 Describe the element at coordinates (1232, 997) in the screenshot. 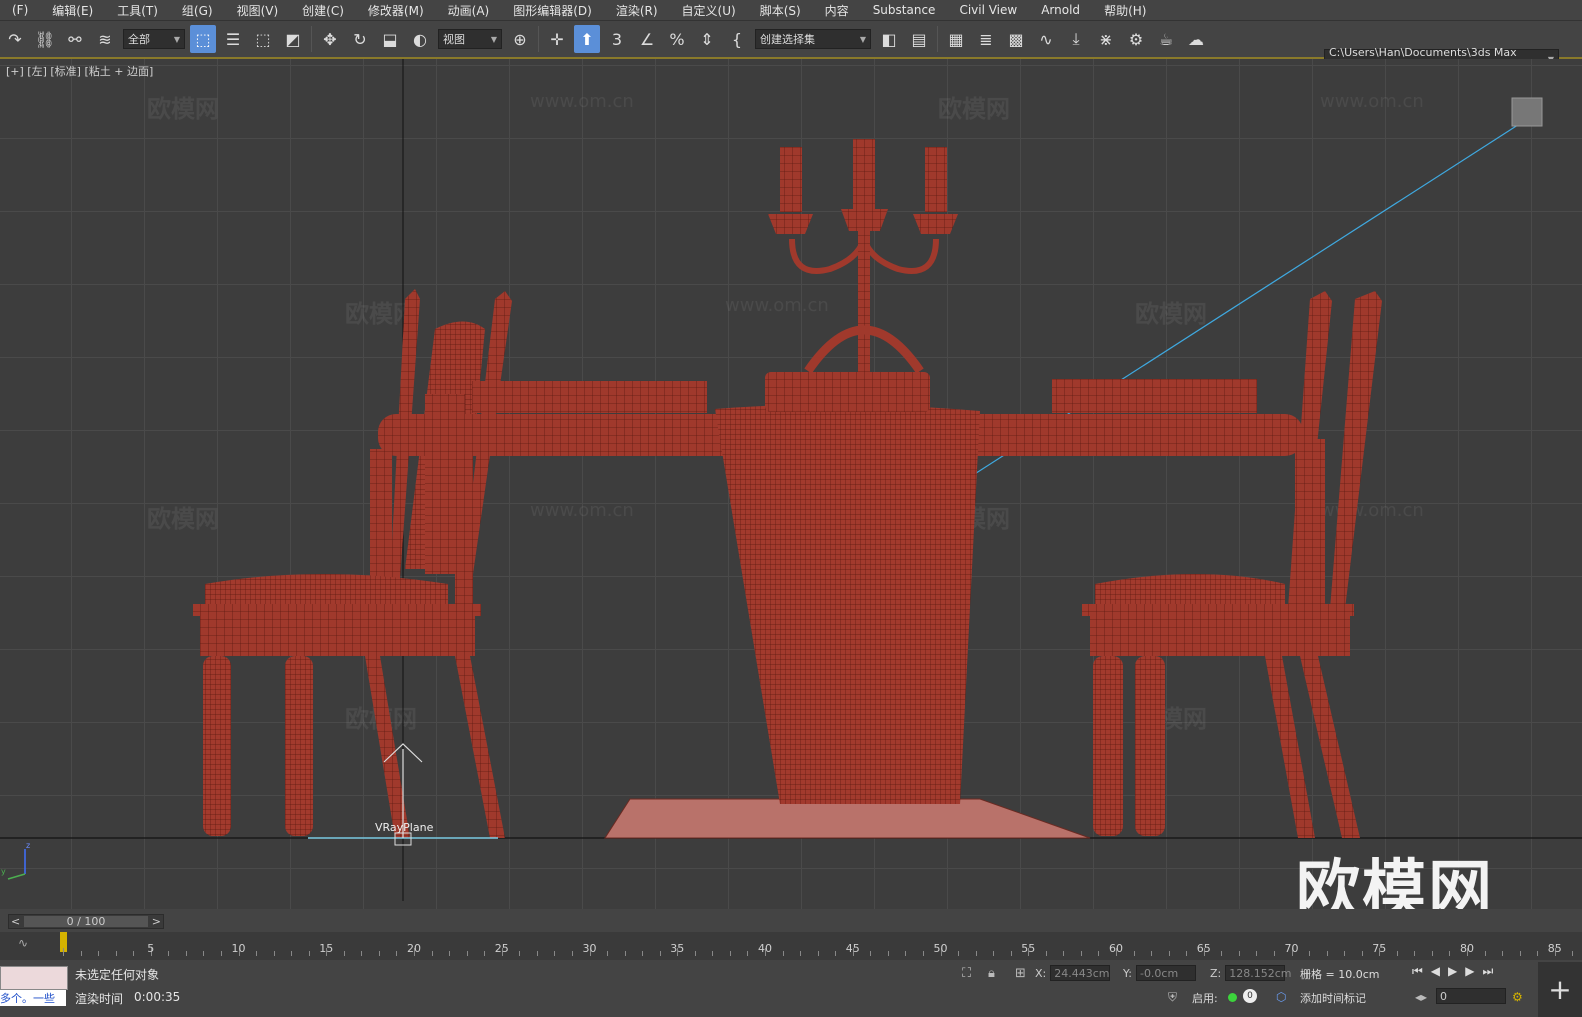

I see `status-dot` at that location.